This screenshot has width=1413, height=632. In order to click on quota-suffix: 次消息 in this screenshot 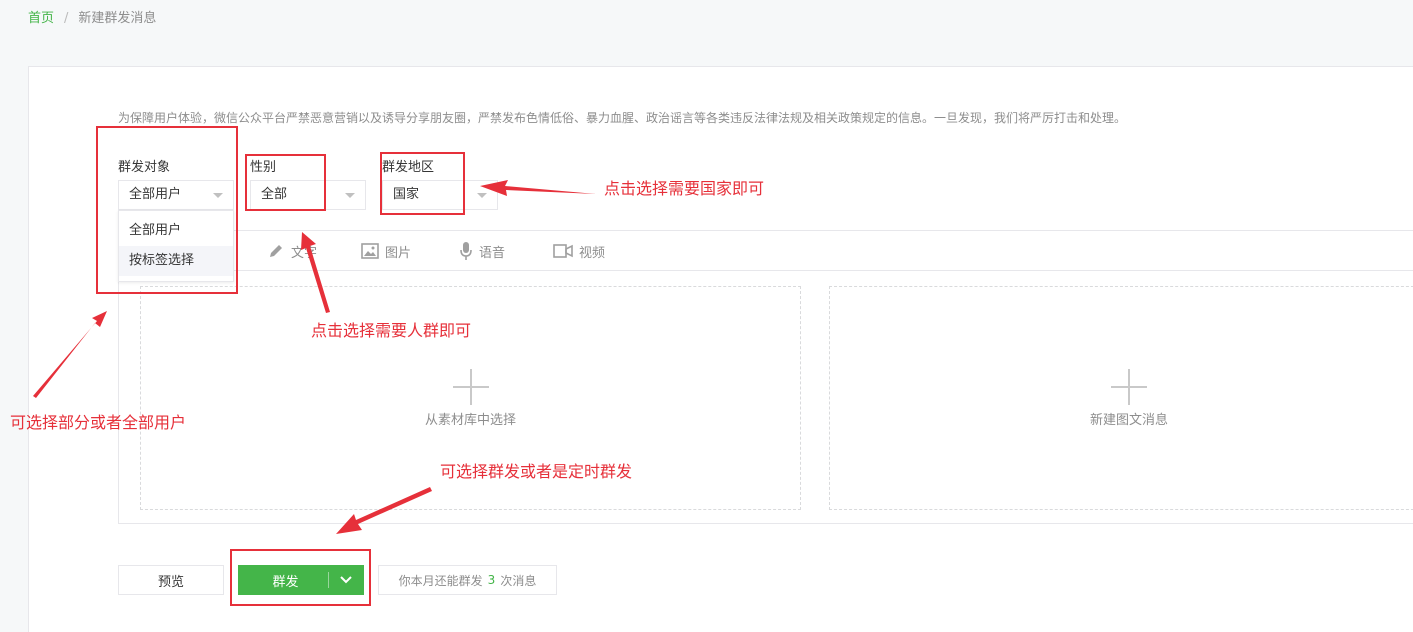, I will do `click(518, 580)`.